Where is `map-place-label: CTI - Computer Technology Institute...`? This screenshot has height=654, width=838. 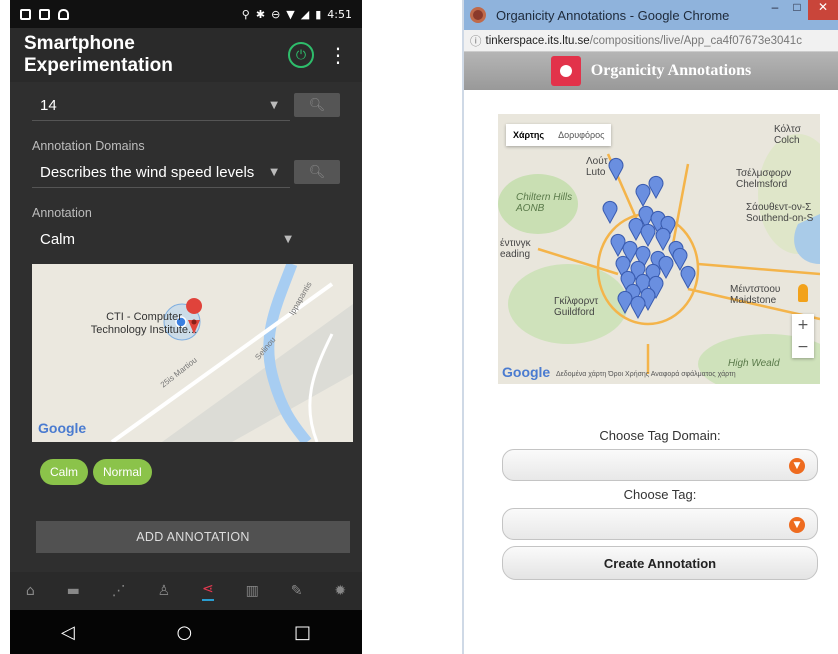
map-place-label: CTI - Computer Technology Institute... is located at coordinates (144, 324).